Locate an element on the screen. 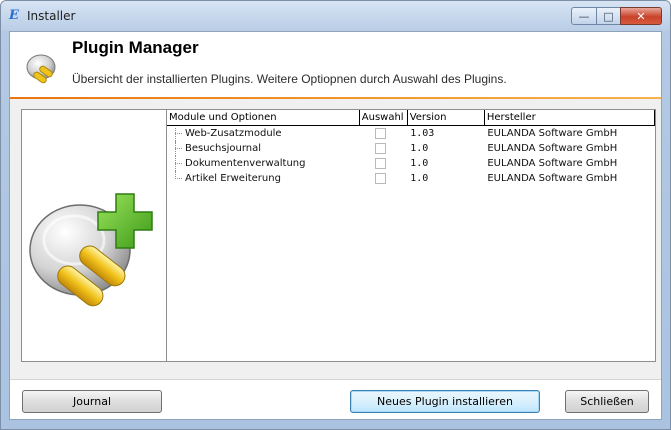 This screenshot has height=430, width=671. install-plugin-button: Neues Plugin installieren is located at coordinates (445, 401).